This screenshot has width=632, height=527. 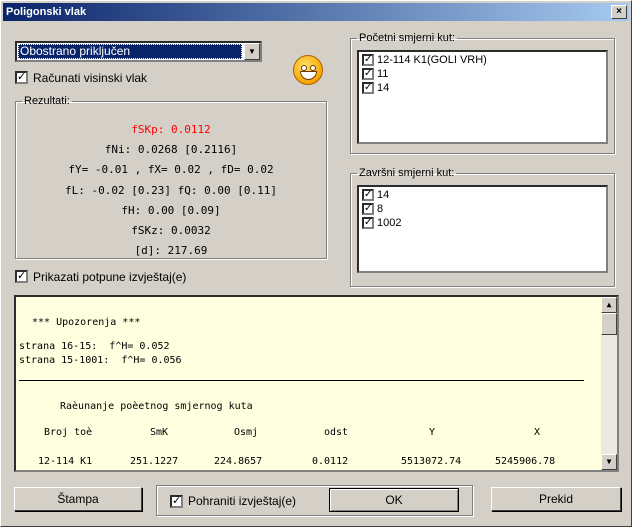 I want to click on table-cell: 251.1227, so click(x=154, y=461).